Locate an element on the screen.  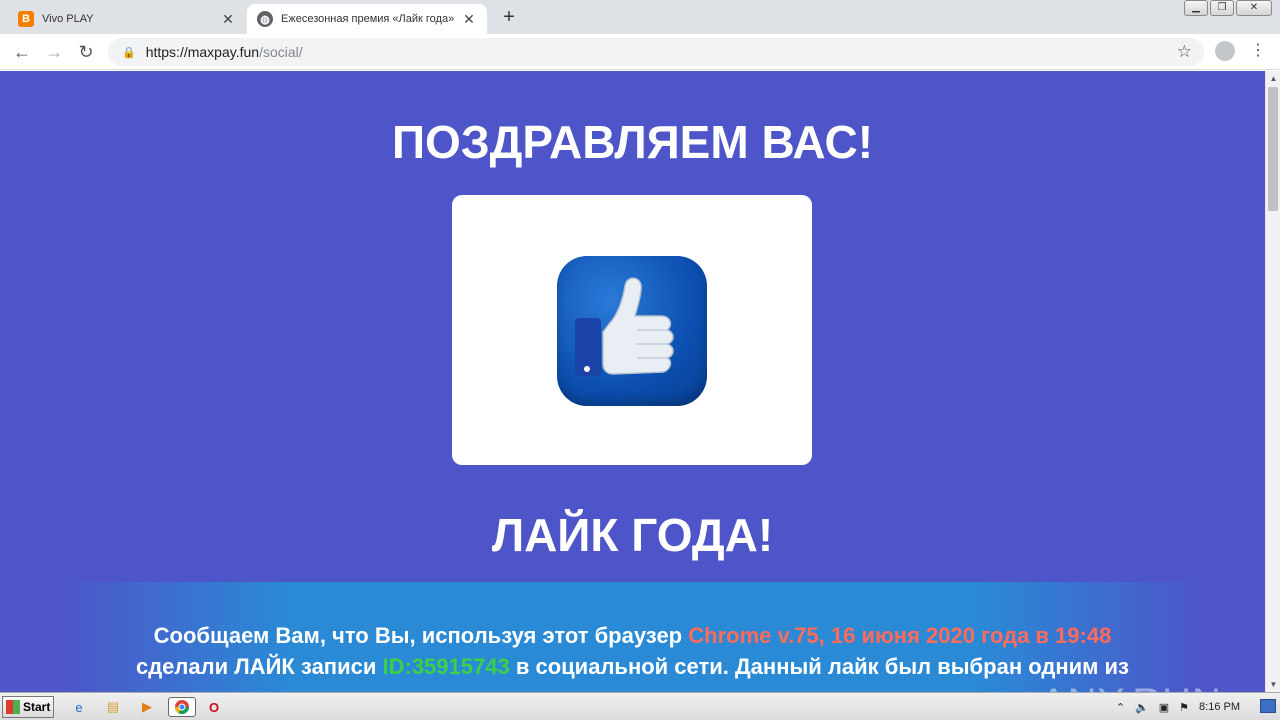
address-bar: 🔒 https://maxpay.fun/social/ ☆ is located at coordinates (656, 52).